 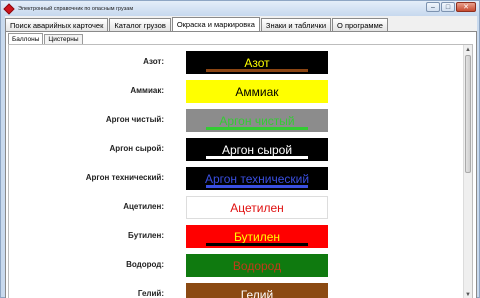 I want to click on window-controls: – □ ✕, so click(x=451, y=7).